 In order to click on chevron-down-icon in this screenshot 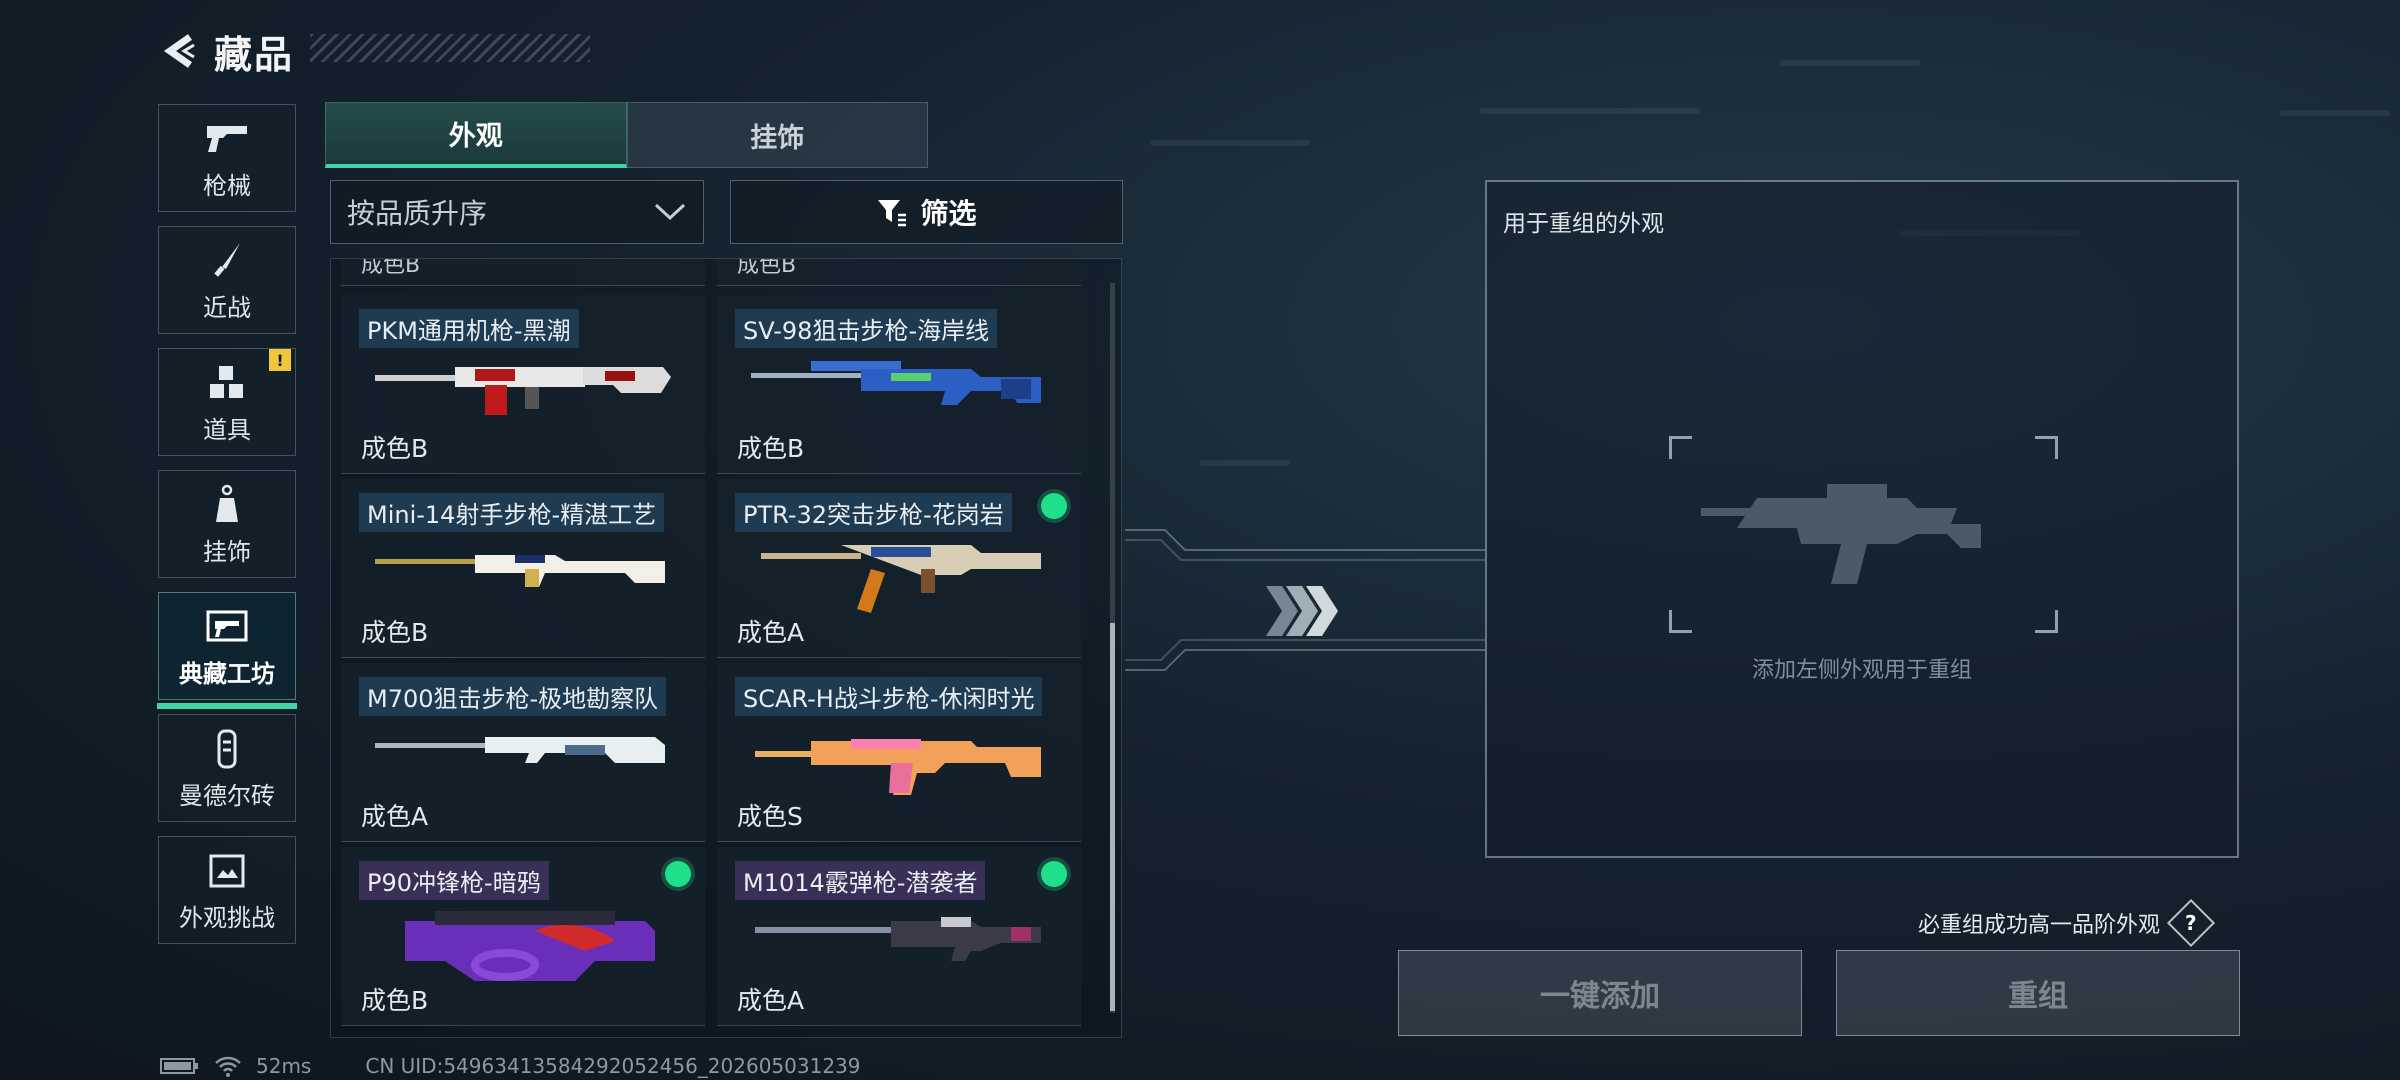, I will do `click(670, 212)`.